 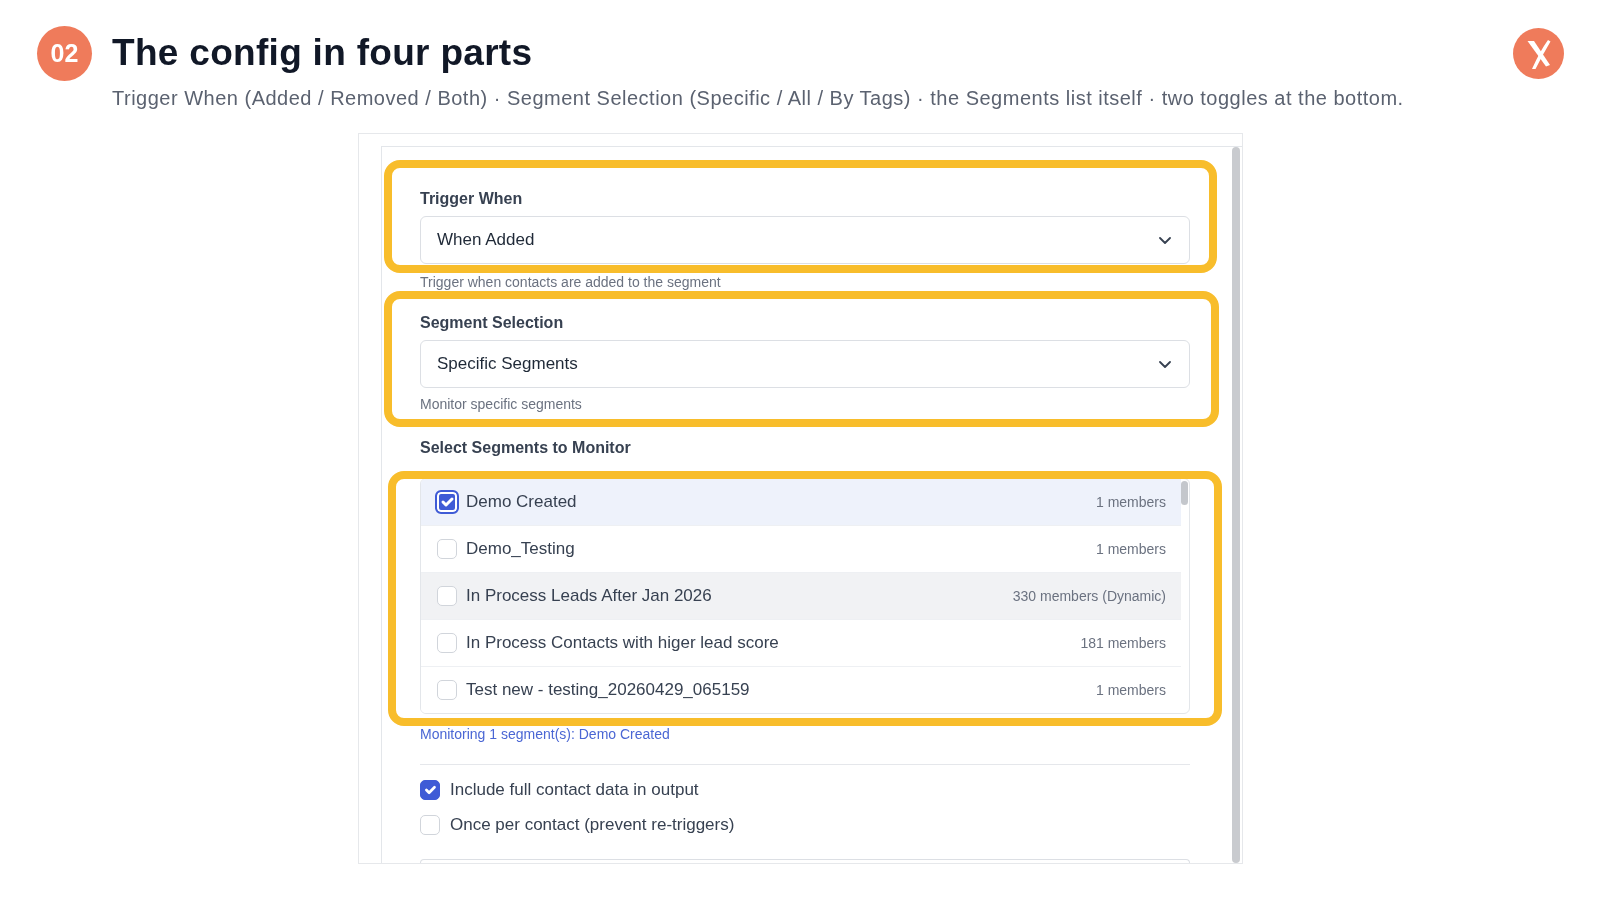 What do you see at coordinates (526, 448) in the screenshot?
I see `field-label: Select Segments to Monitor` at bounding box center [526, 448].